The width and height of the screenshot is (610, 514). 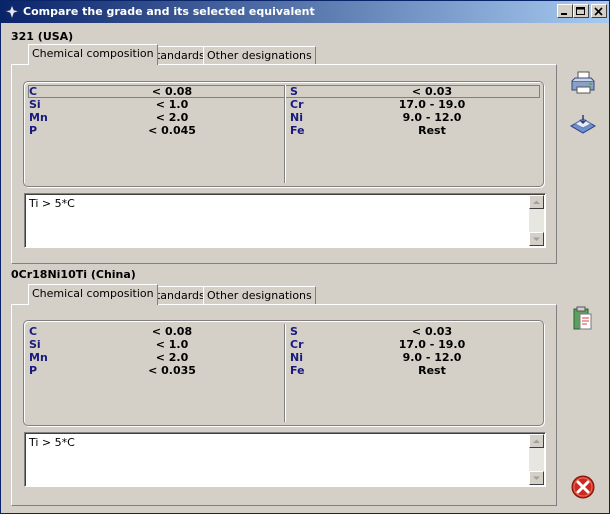 I want to click on clipboard-icon, so click(x=582, y=318).